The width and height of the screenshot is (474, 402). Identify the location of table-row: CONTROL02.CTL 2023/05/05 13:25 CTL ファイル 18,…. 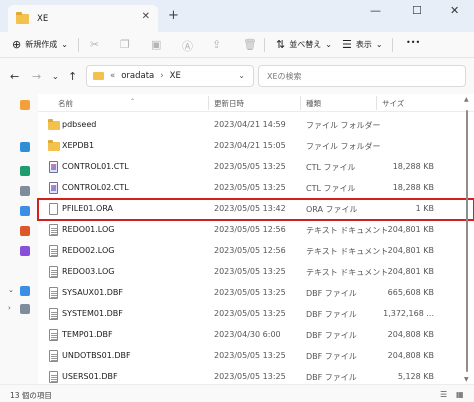
(256, 188).